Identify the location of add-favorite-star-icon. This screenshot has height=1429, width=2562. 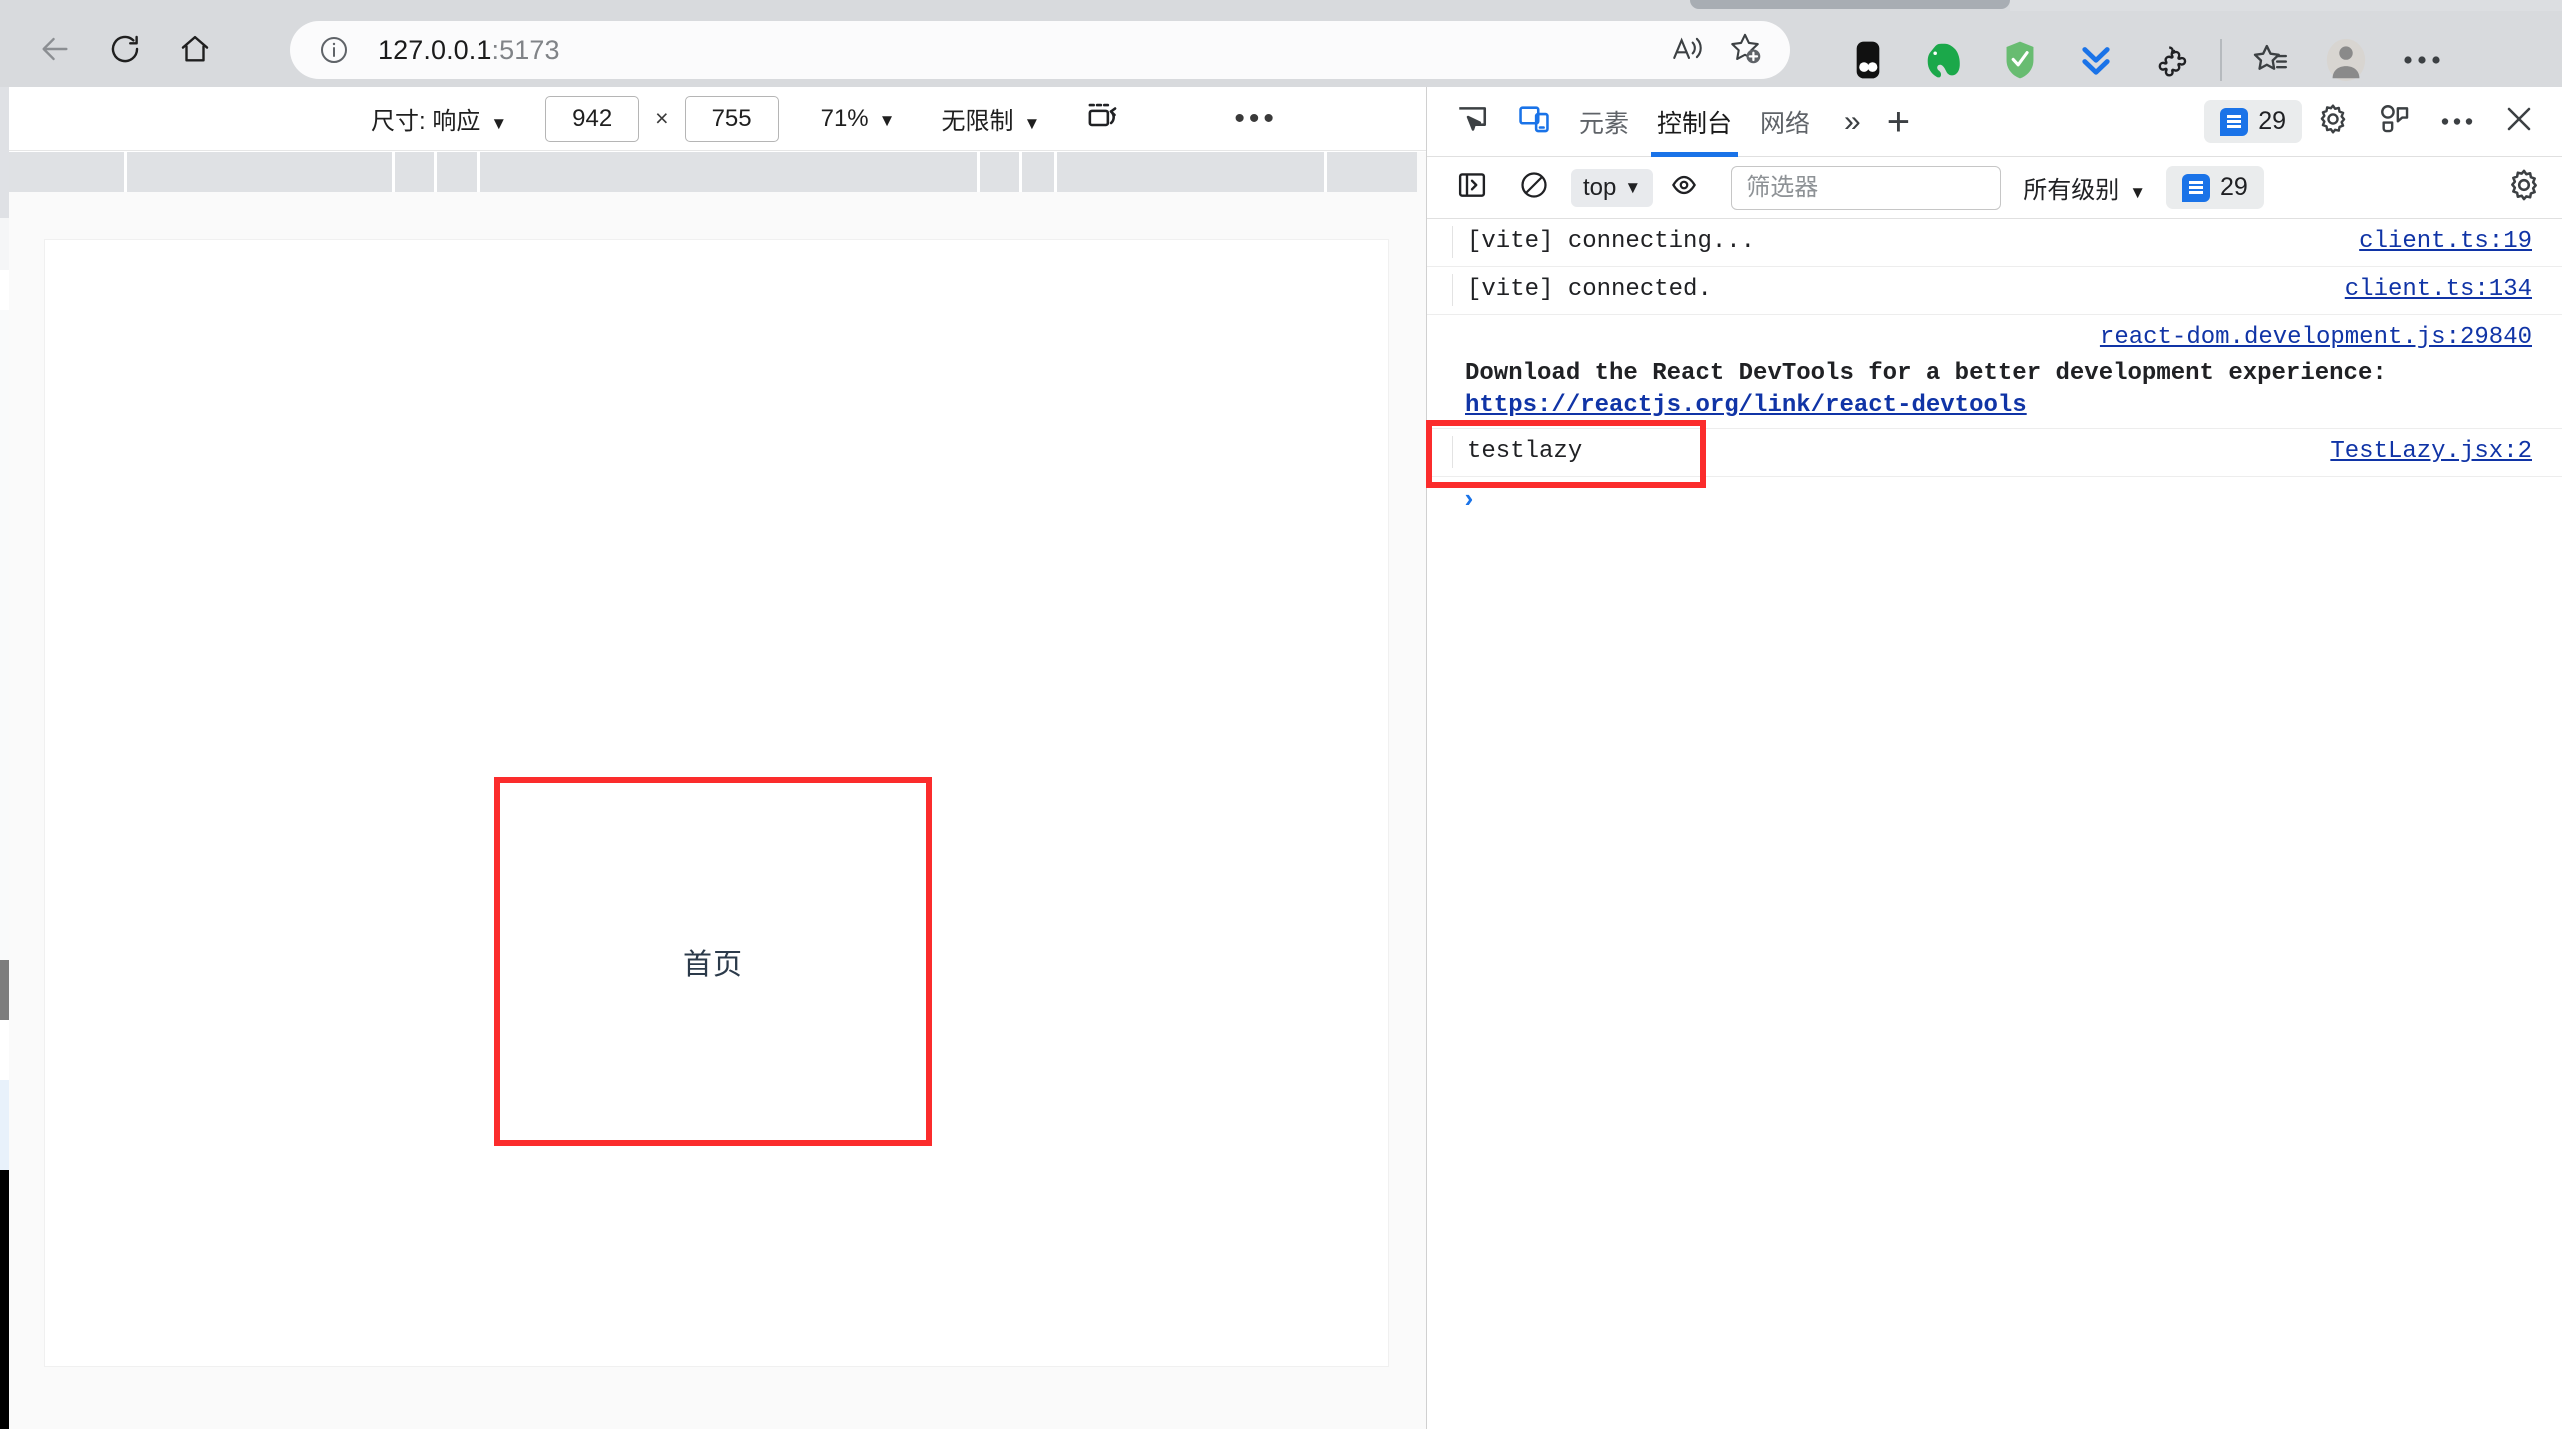
(1745, 50).